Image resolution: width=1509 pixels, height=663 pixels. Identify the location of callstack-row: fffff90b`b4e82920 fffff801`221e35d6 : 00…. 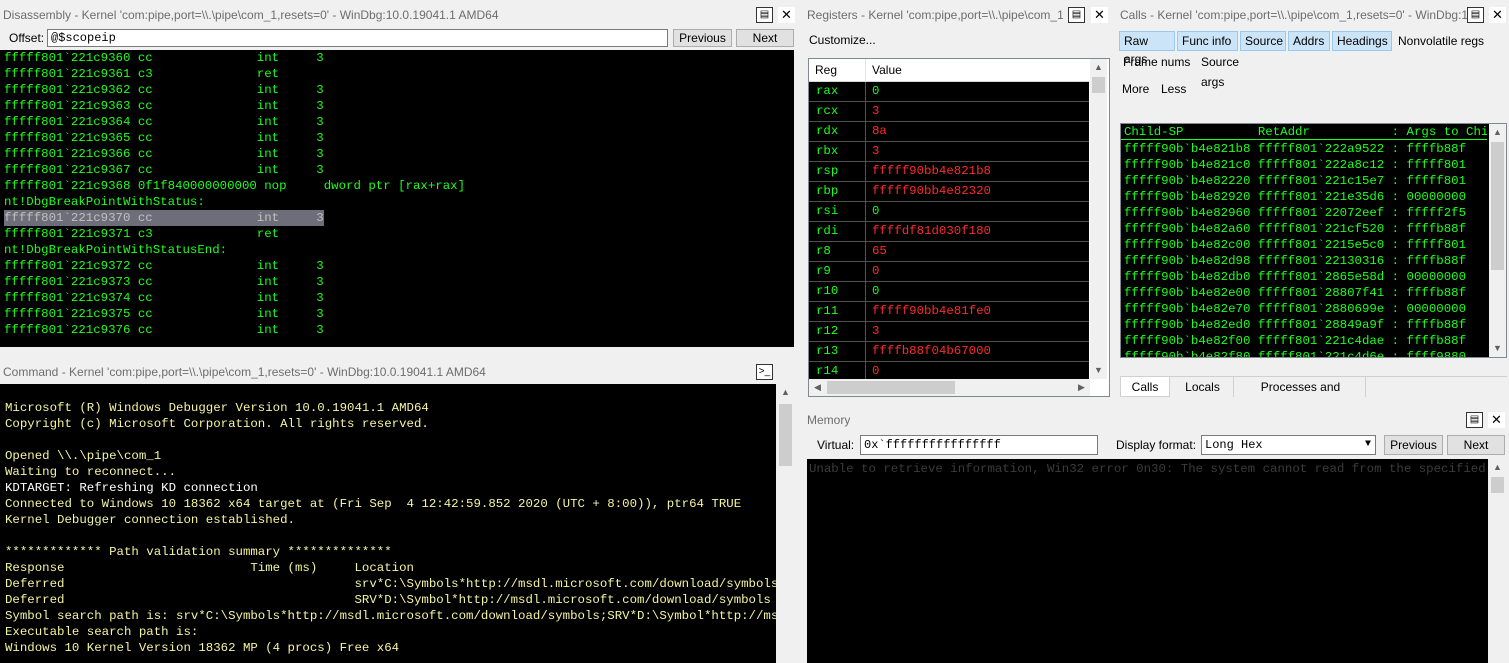
(1305, 197).